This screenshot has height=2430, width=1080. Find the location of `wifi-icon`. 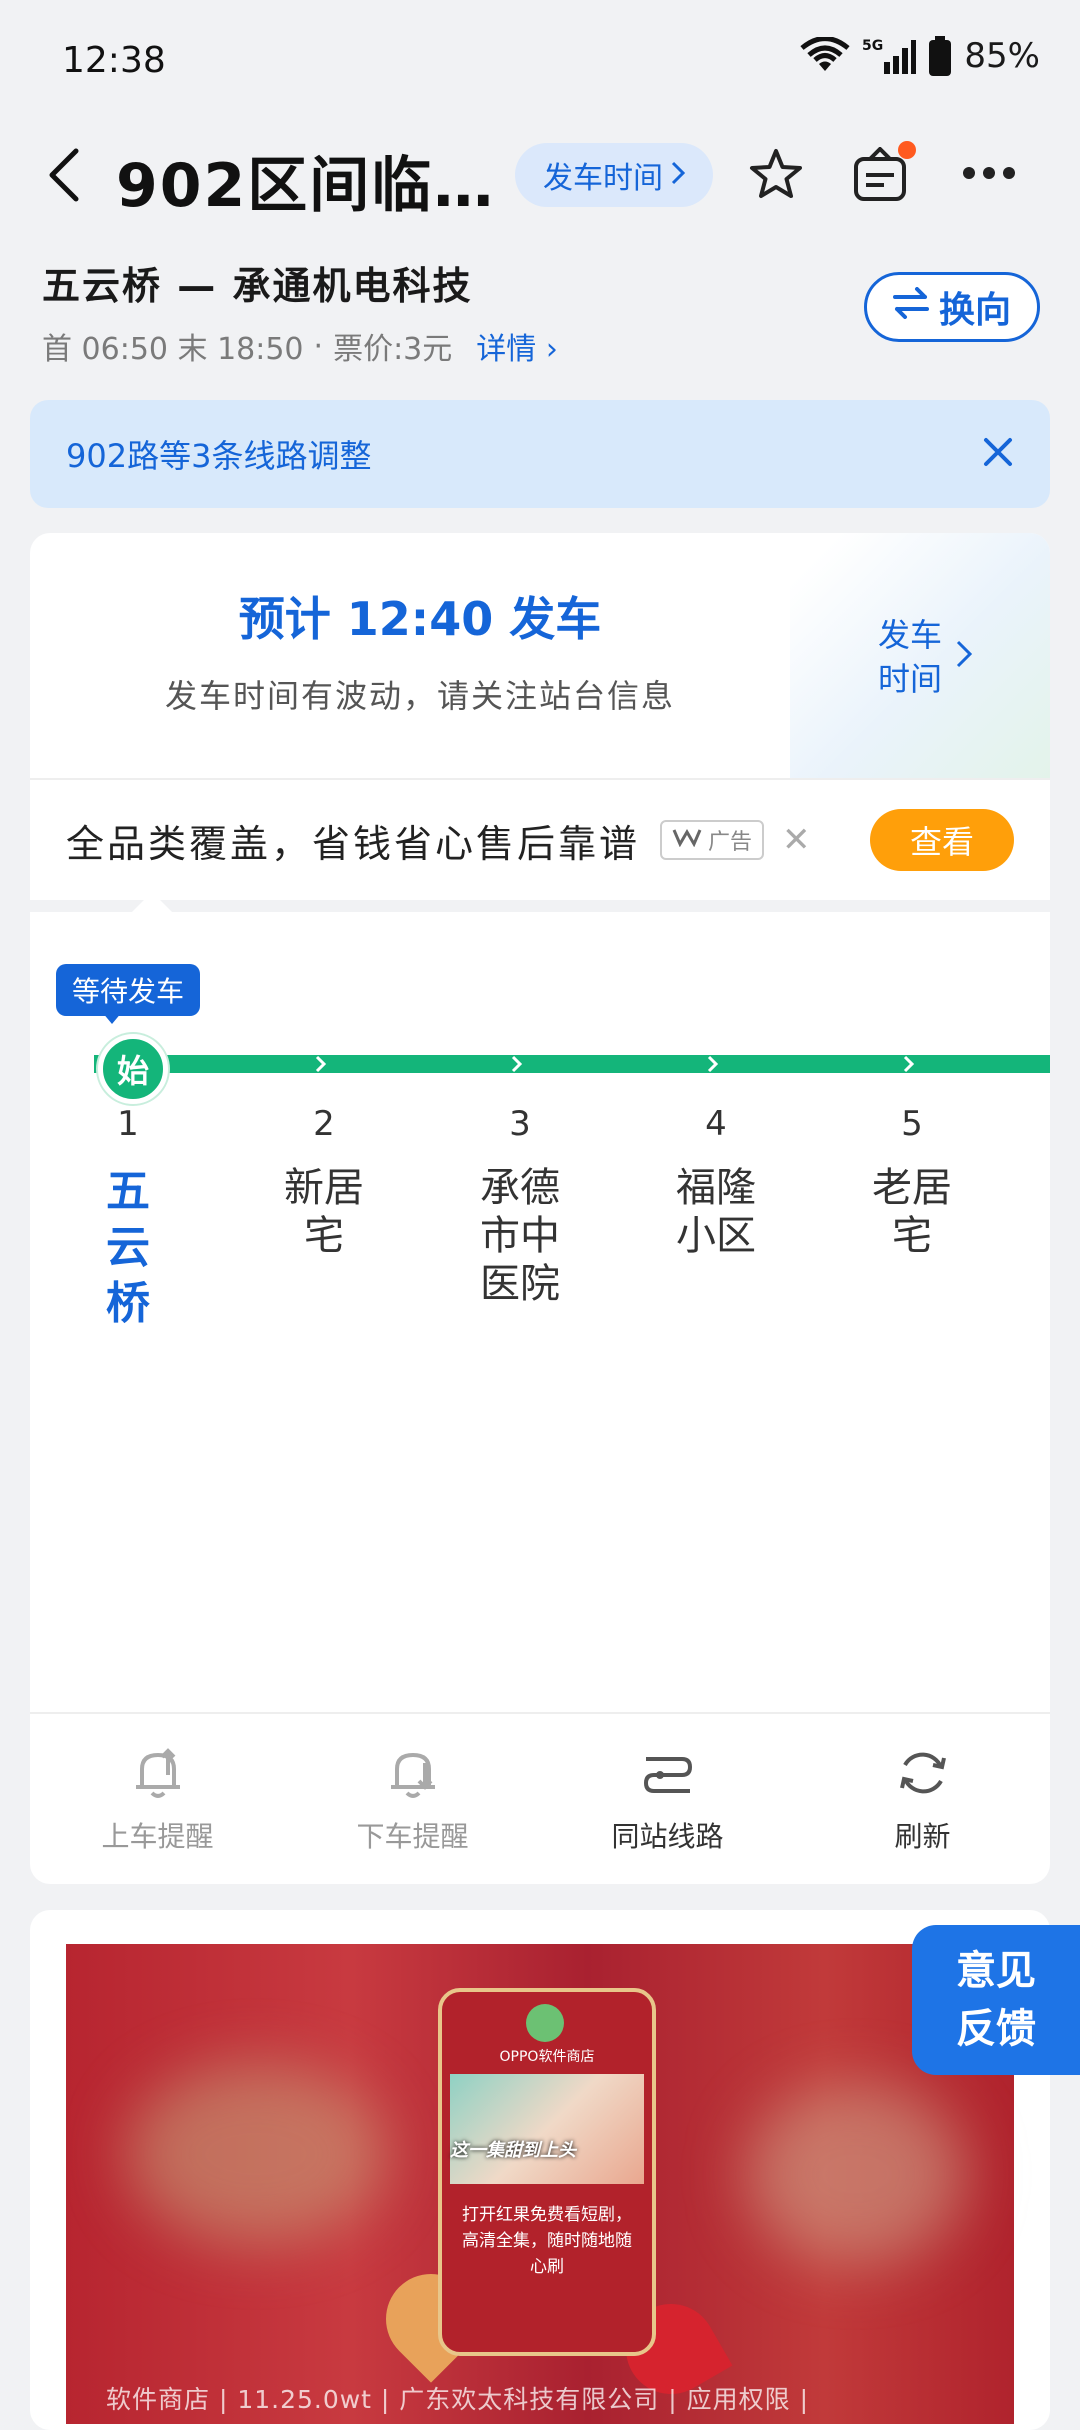

wifi-icon is located at coordinates (825, 56).